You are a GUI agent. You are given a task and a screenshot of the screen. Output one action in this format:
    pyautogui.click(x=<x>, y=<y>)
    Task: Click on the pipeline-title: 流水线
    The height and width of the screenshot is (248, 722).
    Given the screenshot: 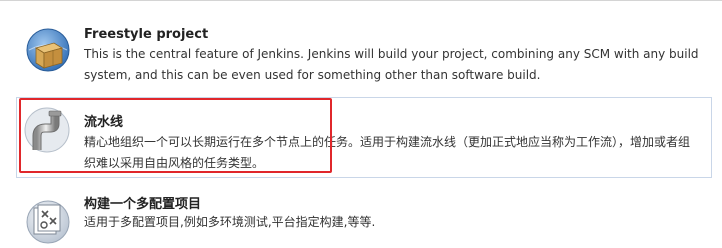 What is the action you would take?
    pyautogui.click(x=104, y=122)
    